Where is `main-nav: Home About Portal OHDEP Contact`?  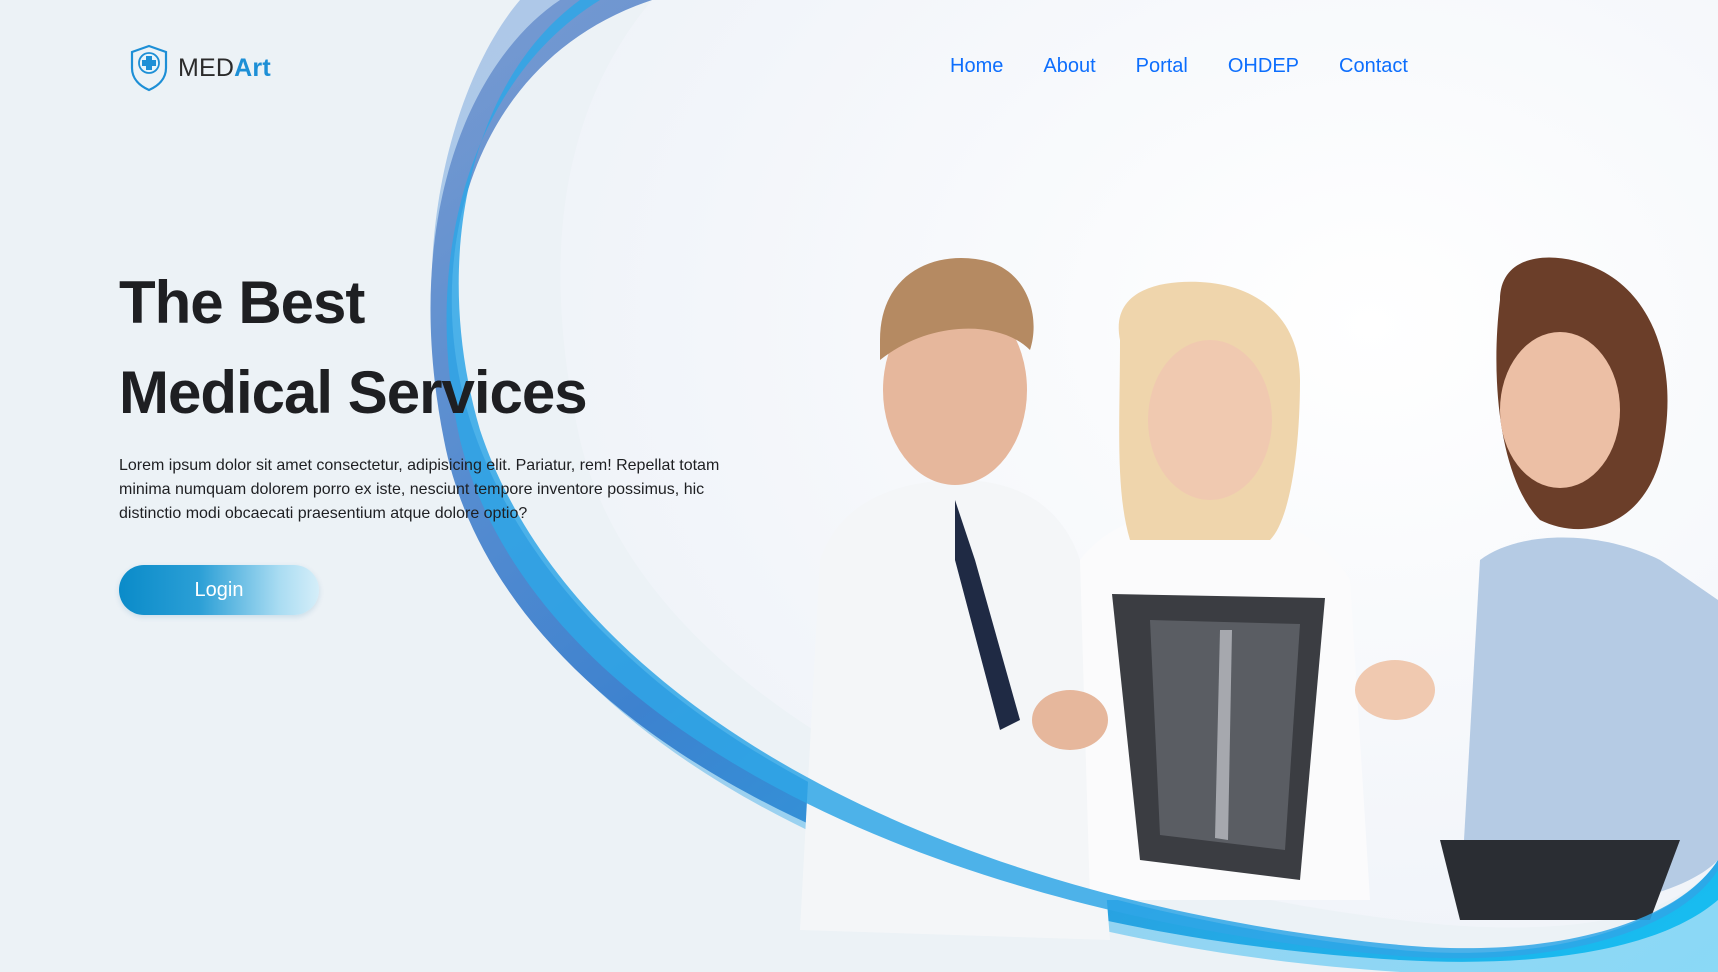 main-nav: Home About Portal OHDEP Contact is located at coordinates (1179, 66).